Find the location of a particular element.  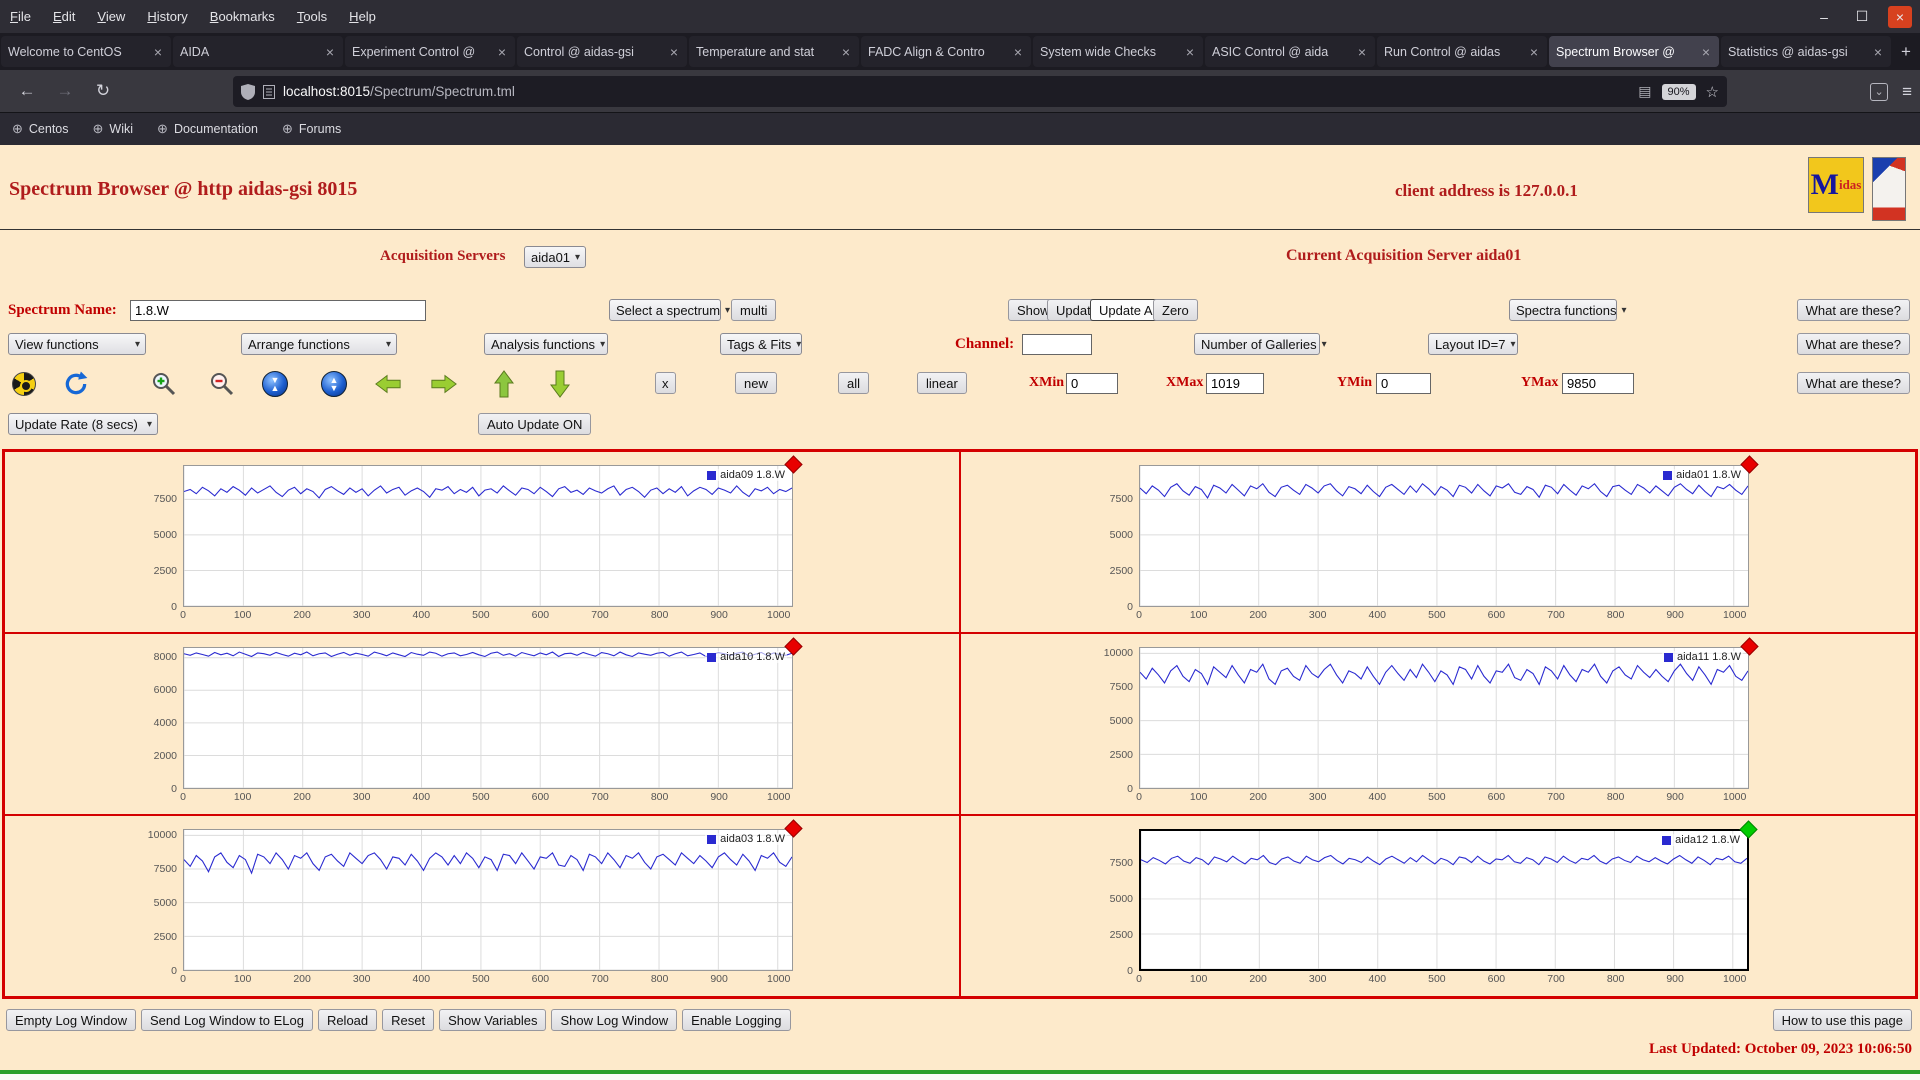

plot-area: aida01 1.8.W is located at coordinates (1449, 531).